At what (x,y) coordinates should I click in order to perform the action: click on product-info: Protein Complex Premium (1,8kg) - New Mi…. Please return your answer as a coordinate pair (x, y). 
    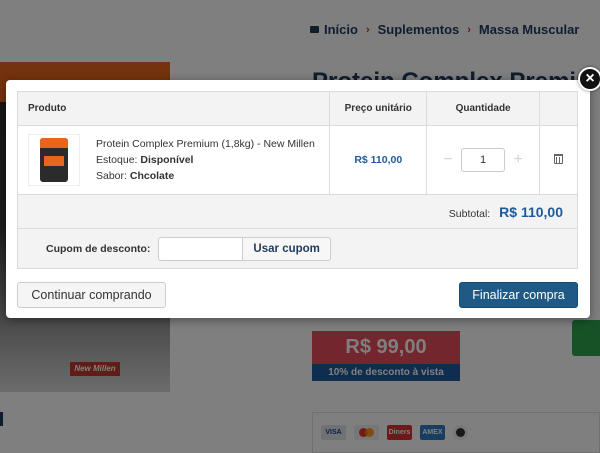
    Looking at the image, I should click on (205, 160).